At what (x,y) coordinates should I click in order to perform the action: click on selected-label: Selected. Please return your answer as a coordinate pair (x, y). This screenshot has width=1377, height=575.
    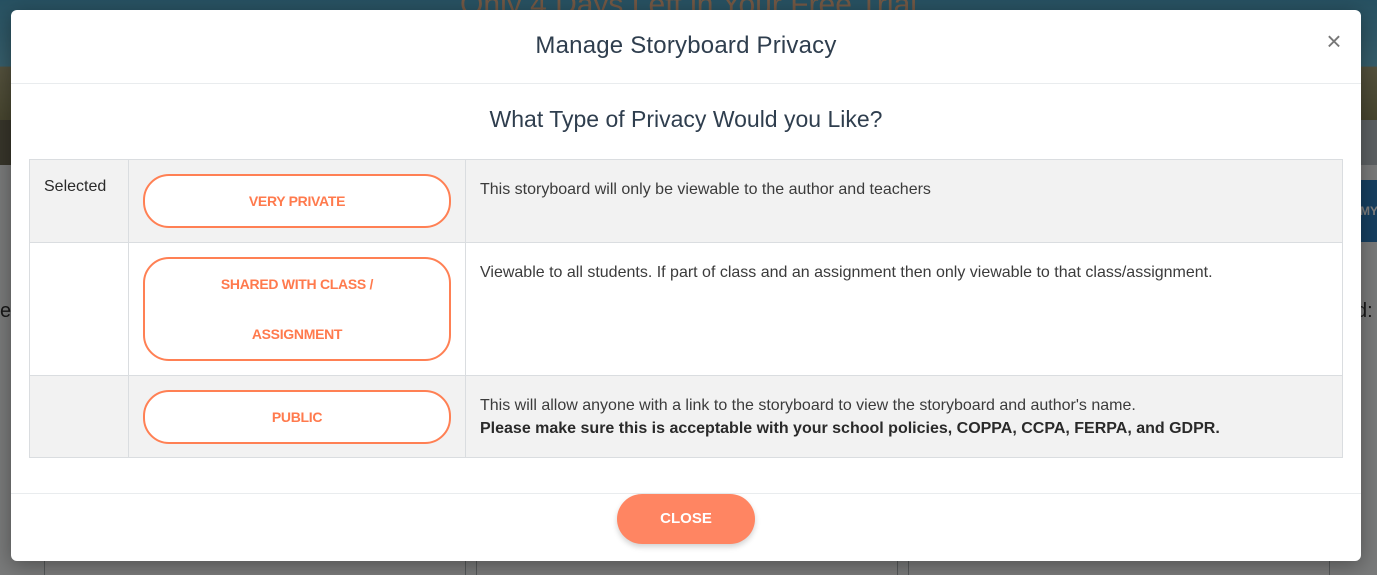
    Looking at the image, I should click on (75, 186).